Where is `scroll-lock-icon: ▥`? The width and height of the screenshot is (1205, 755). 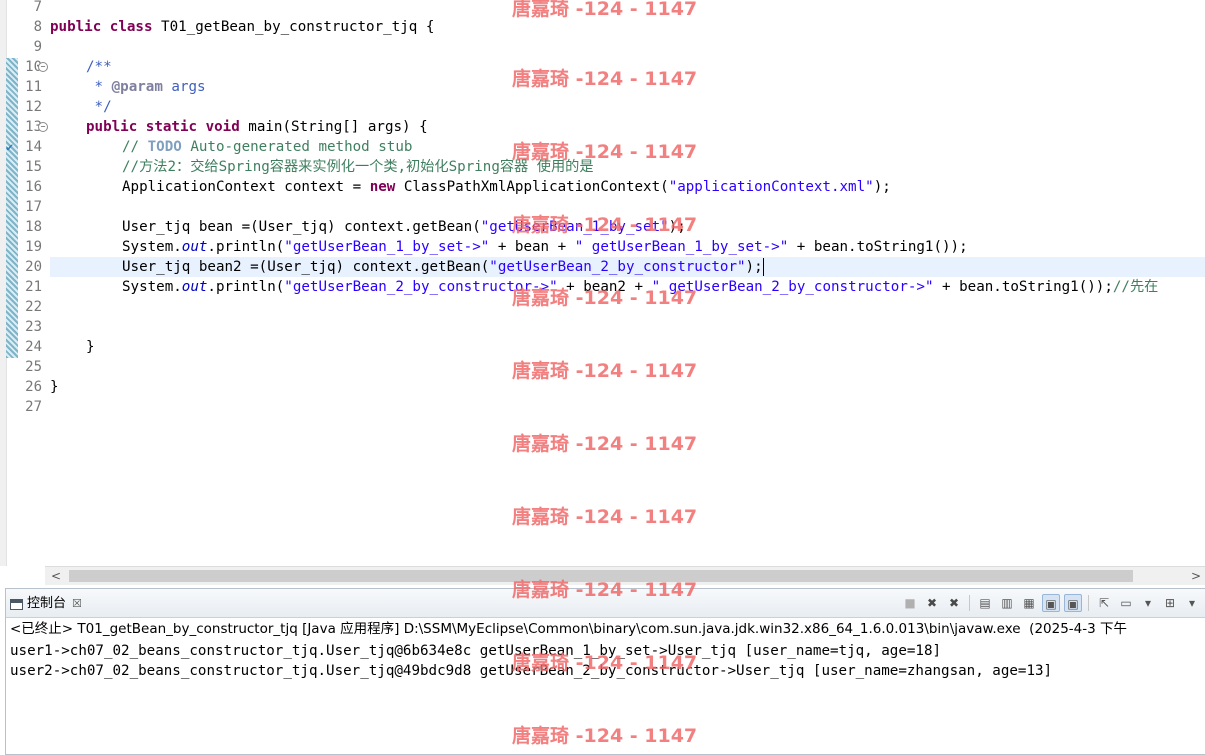
scroll-lock-icon: ▥ is located at coordinates (1007, 603).